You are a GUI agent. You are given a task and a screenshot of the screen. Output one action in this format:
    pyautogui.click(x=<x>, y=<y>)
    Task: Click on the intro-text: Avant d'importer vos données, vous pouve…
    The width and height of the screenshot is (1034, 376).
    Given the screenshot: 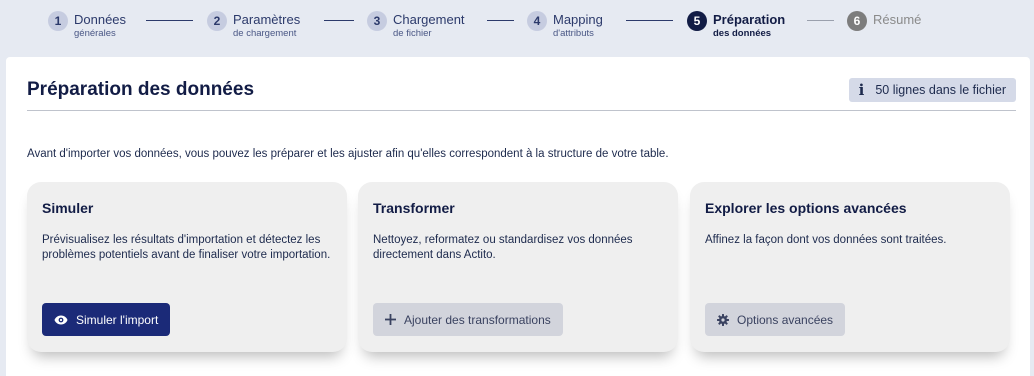 What is the action you would take?
    pyautogui.click(x=348, y=154)
    